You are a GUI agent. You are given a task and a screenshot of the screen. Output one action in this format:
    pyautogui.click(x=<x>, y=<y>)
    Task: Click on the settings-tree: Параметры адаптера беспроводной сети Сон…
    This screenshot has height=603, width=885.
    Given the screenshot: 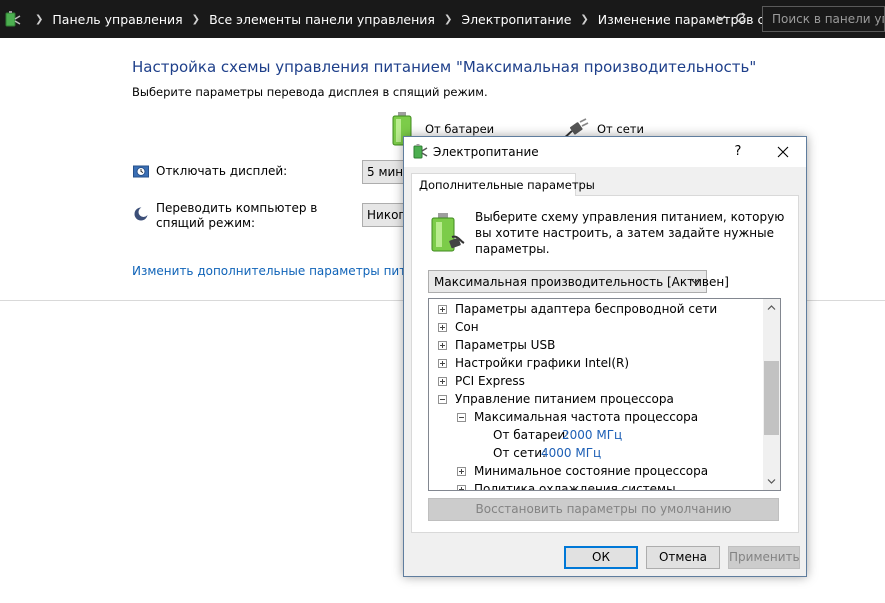 What is the action you would take?
    pyautogui.click(x=604, y=394)
    